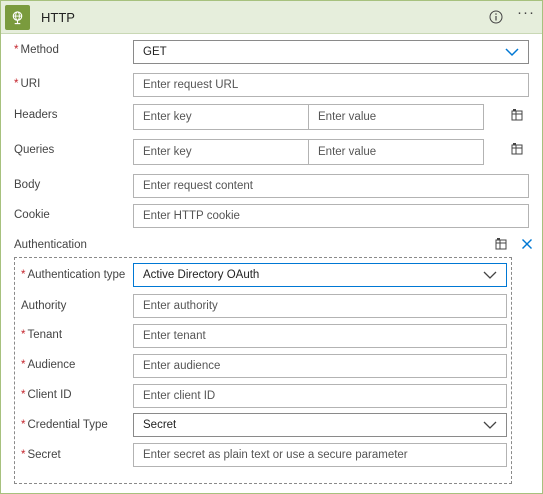 The width and height of the screenshot is (543, 494). I want to click on credential-type-label: * Credential Type, so click(64, 425).